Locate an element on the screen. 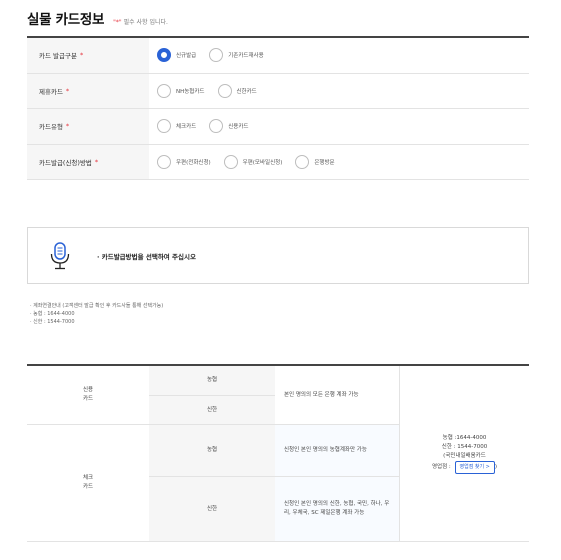 The height and width of the screenshot is (560, 561). radio-option-credit-card: 신용카드 is located at coordinates (229, 126).